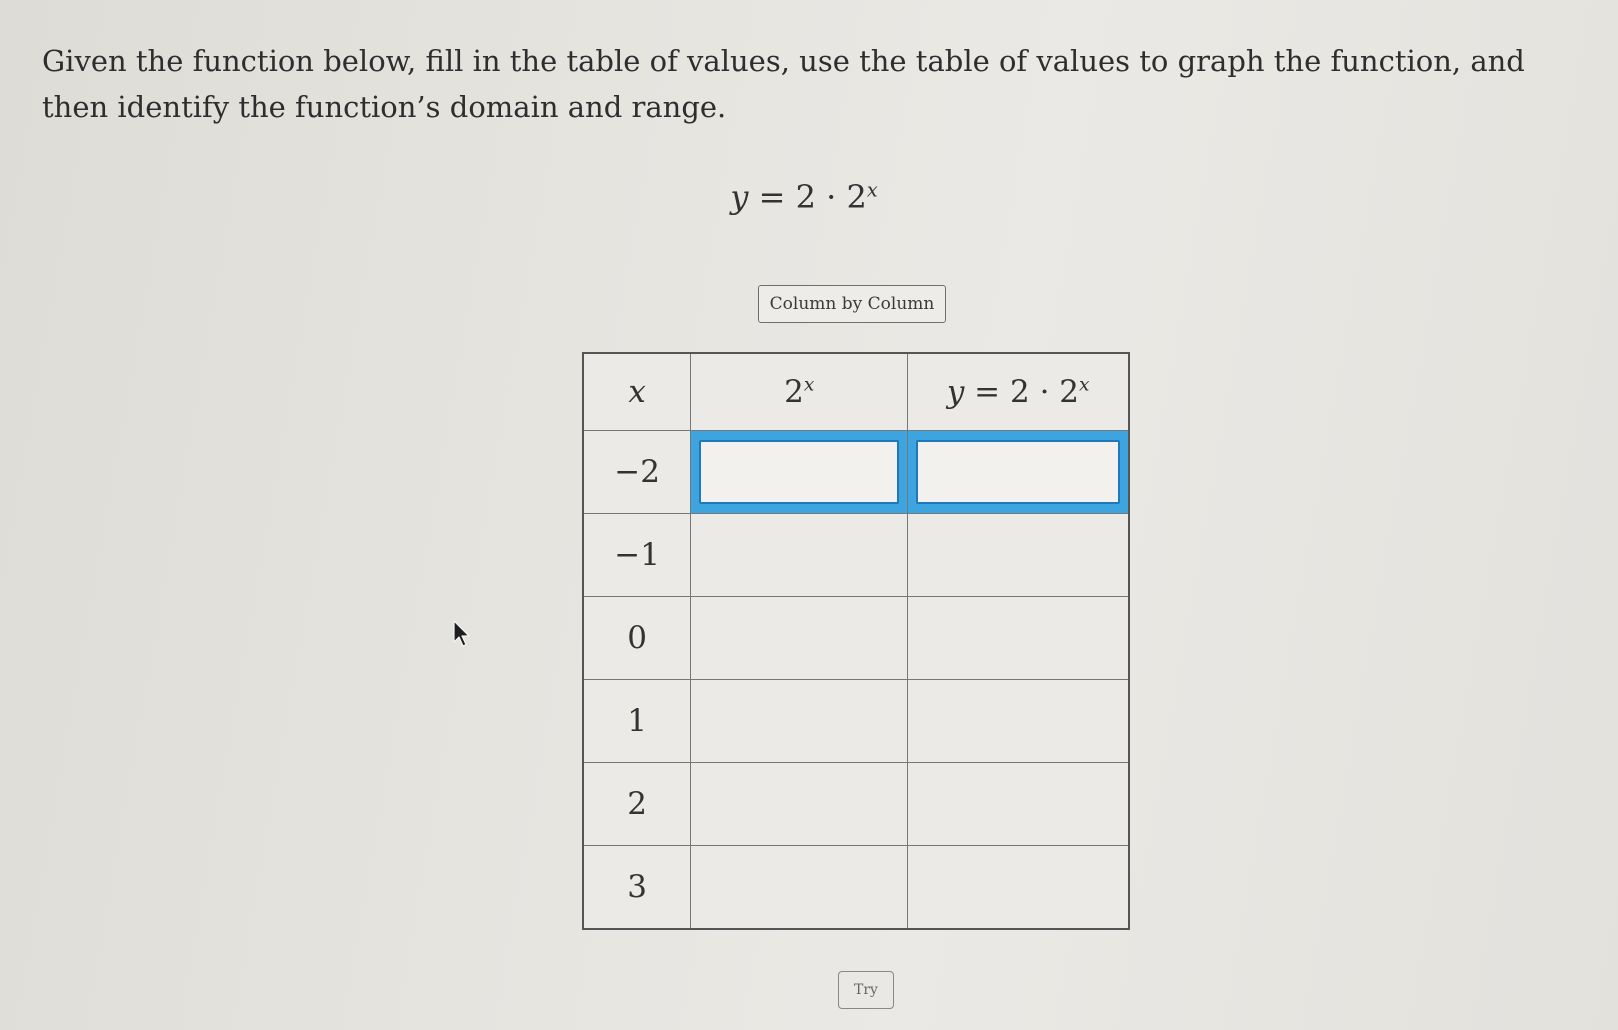 The image size is (1618, 1030). I want to click on table-header-row: x 2x y = 2 · 2x, so click(856, 391).